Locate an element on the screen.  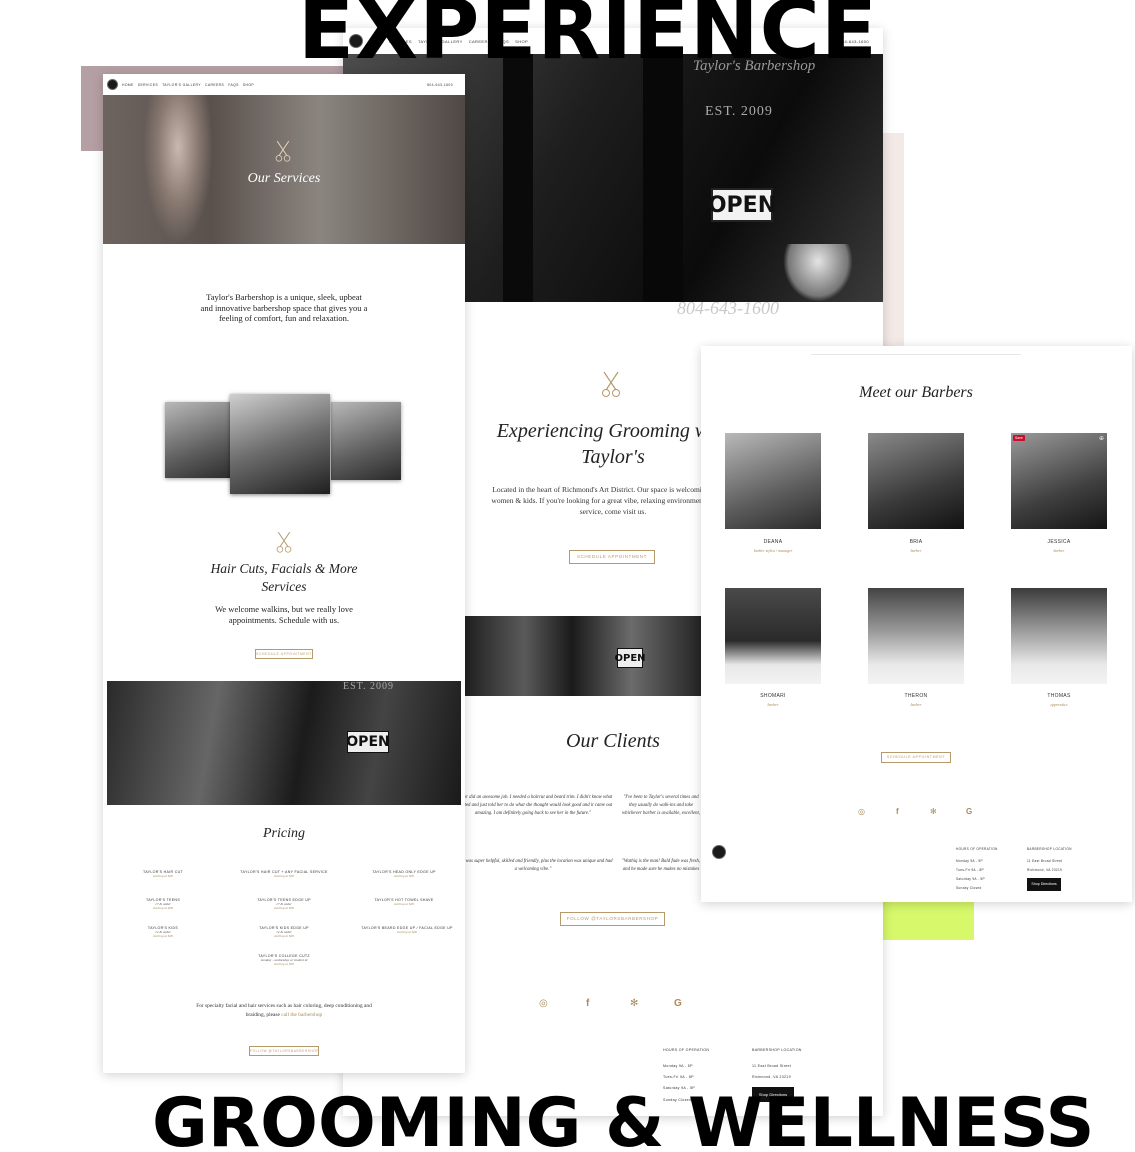
barber-collage is located at coordinates (284, 444).